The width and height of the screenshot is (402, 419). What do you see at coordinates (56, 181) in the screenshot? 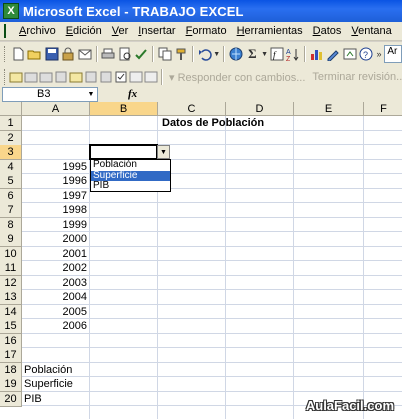
I see `cell-a5: 1996` at bounding box center [56, 181].